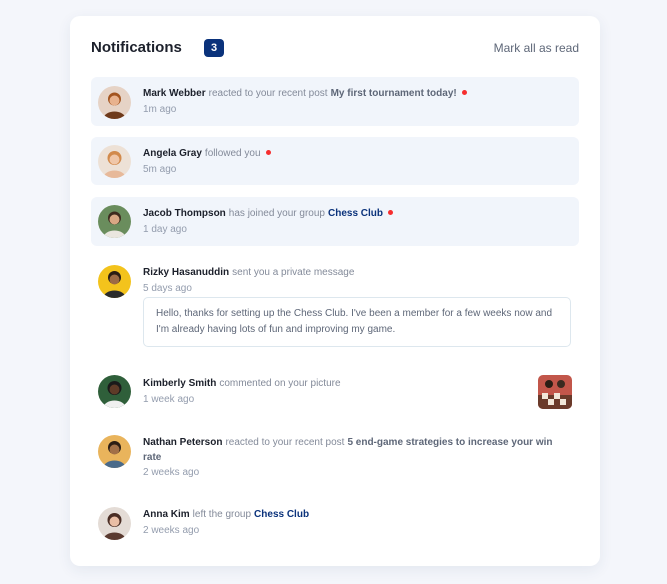 The image size is (667, 584). Describe the element at coordinates (114, 221) in the screenshot. I see `avatar-jacob-thompson` at that location.